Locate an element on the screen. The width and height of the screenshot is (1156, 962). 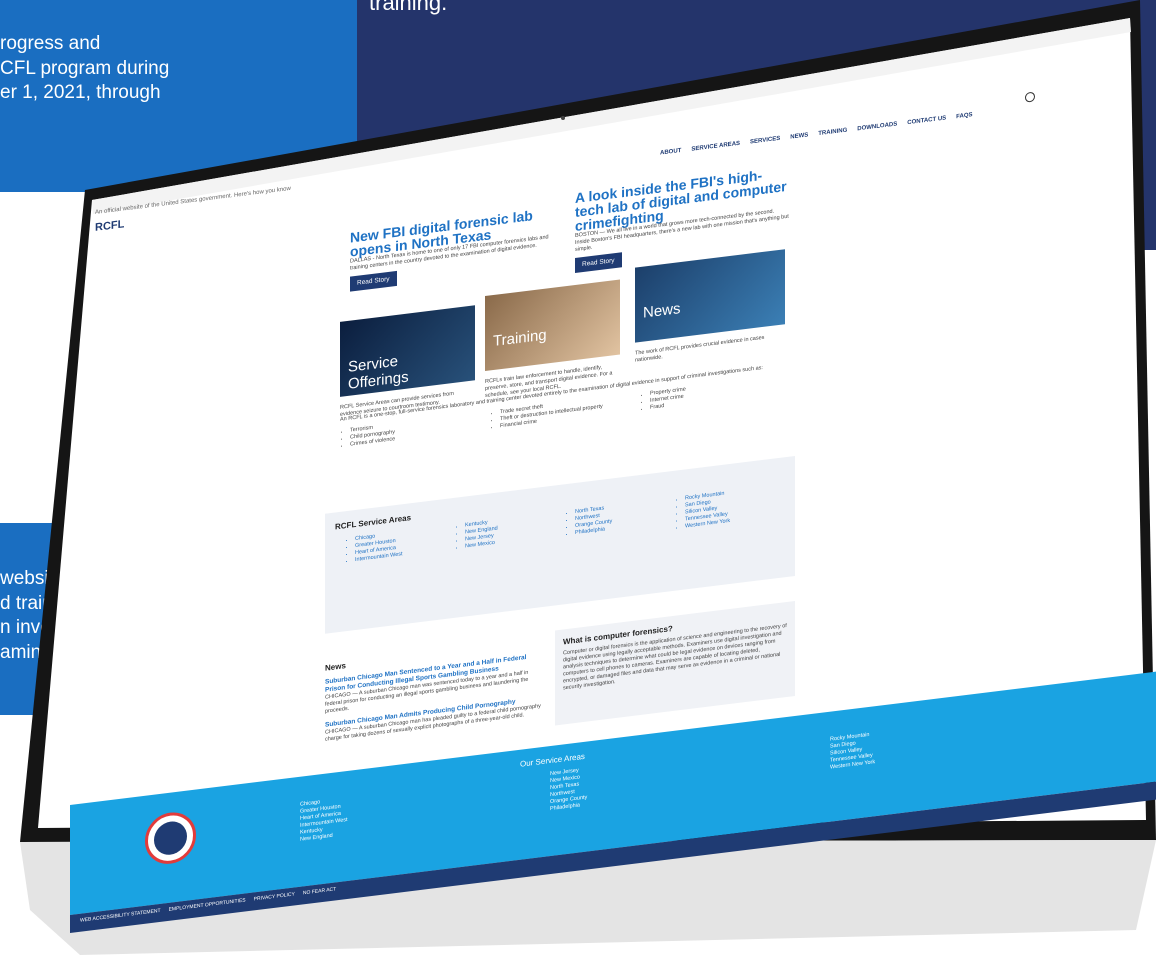
footer-title: Our Service Areas is located at coordinates (552, 760).